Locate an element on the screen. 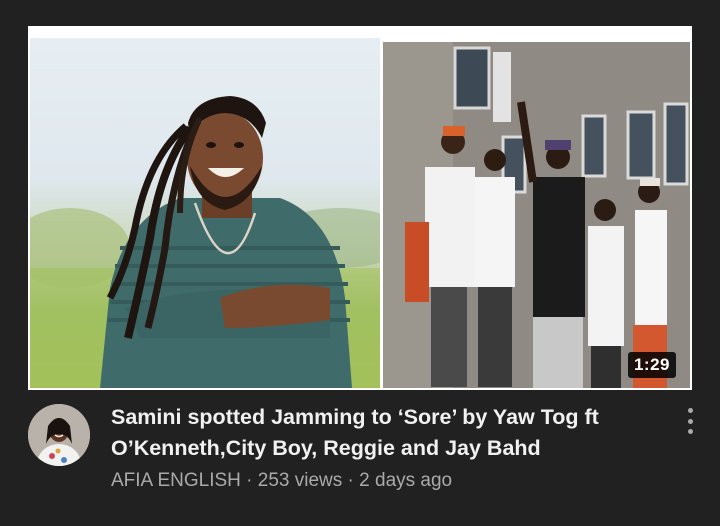  channel-avatar is located at coordinates (59, 435).